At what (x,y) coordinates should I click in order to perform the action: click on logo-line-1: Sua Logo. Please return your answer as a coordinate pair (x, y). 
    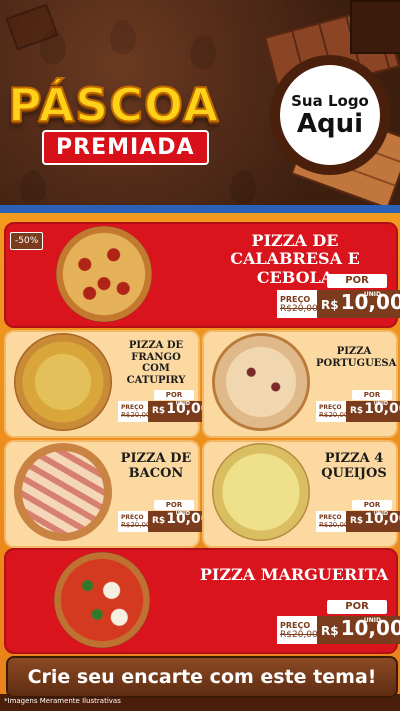
    Looking at the image, I should click on (330, 101).